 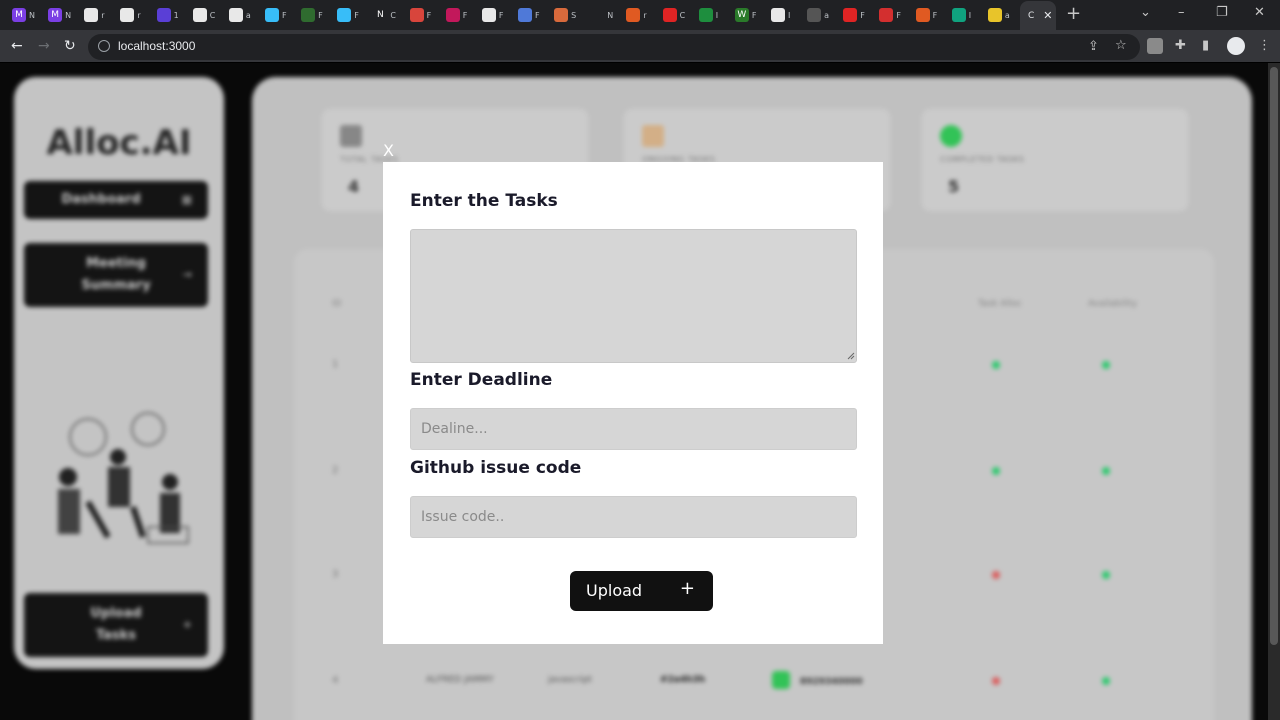 I want to click on tab-favicon-icon: W, so click(x=741, y=15).